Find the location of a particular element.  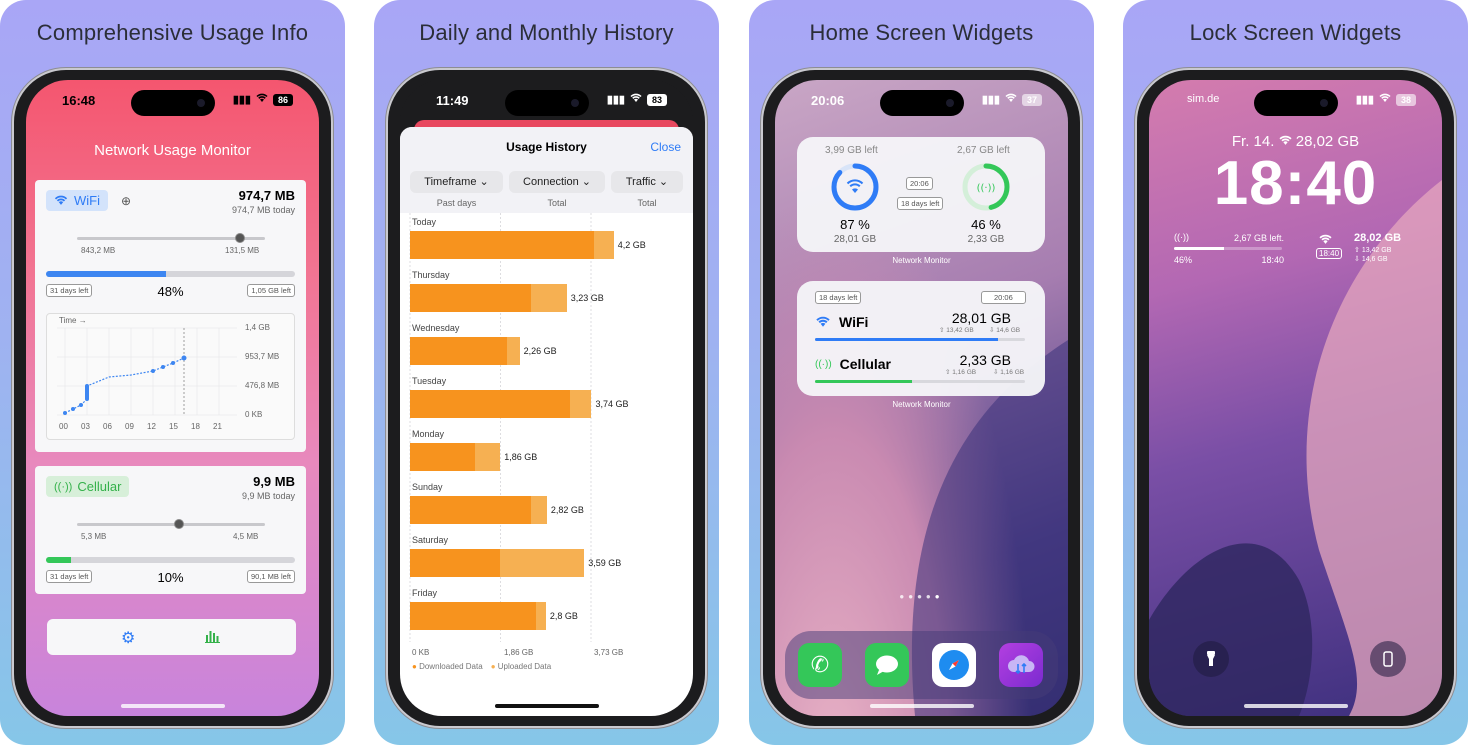

status-time: 16:48 is located at coordinates (79, 100).